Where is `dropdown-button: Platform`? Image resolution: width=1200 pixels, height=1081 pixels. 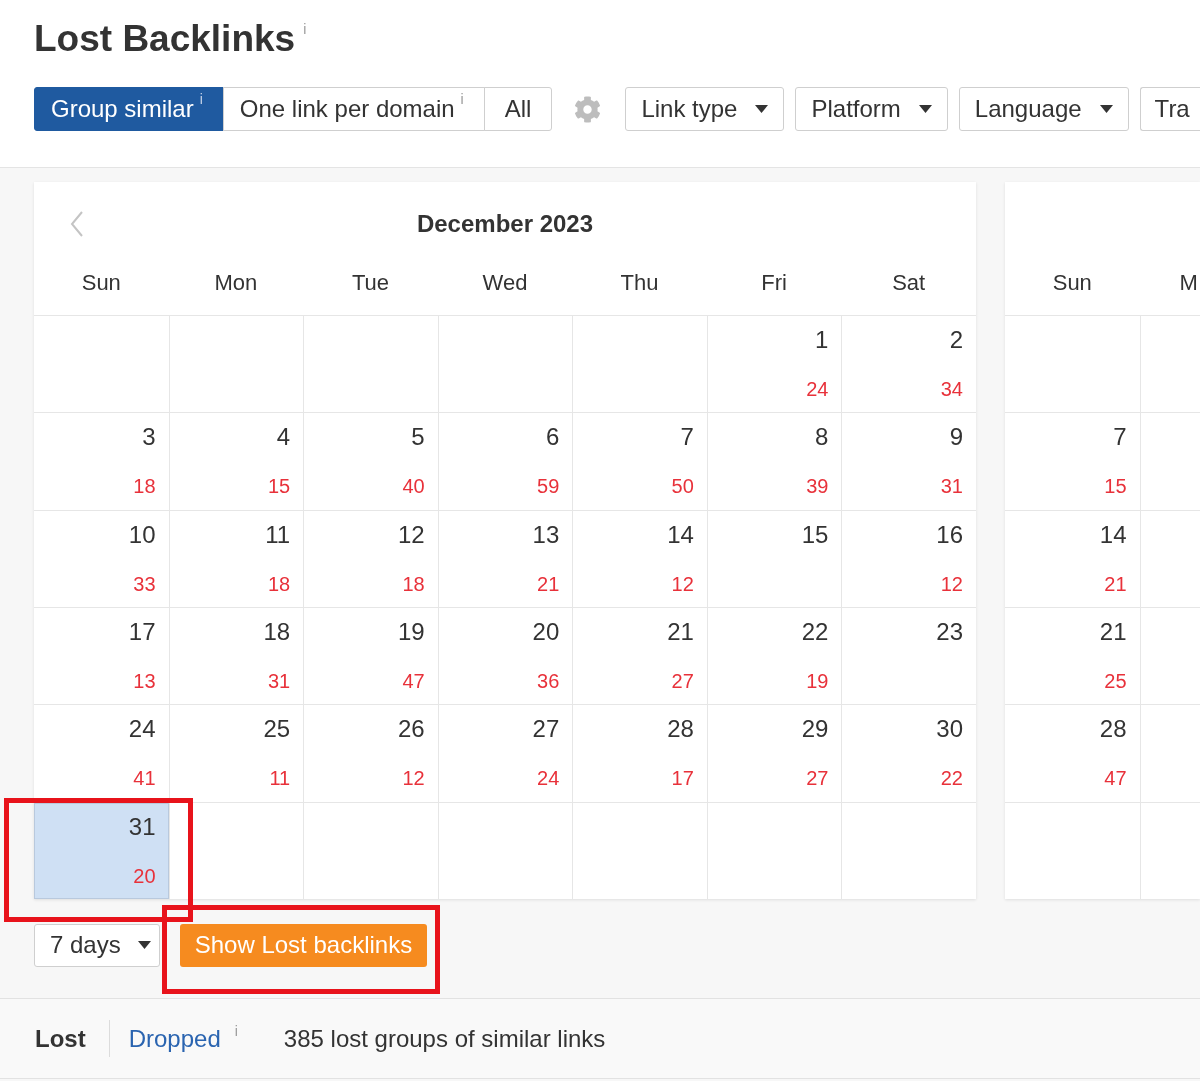
dropdown-button: Platform is located at coordinates (871, 109).